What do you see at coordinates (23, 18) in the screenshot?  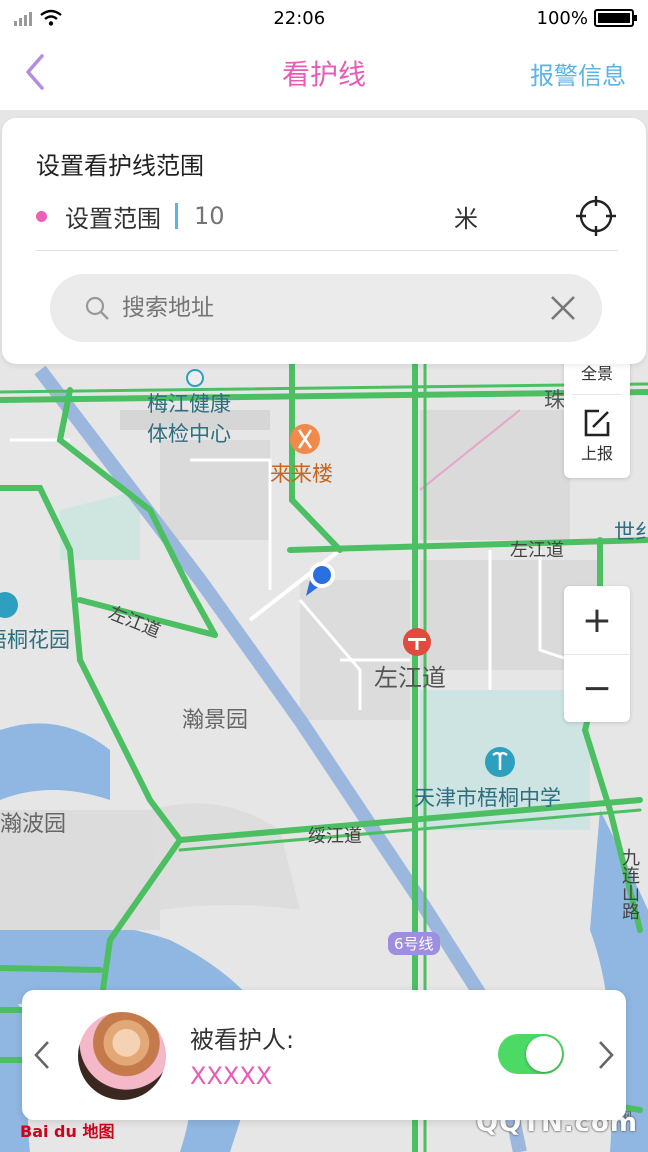 I see `signal-icon` at bounding box center [23, 18].